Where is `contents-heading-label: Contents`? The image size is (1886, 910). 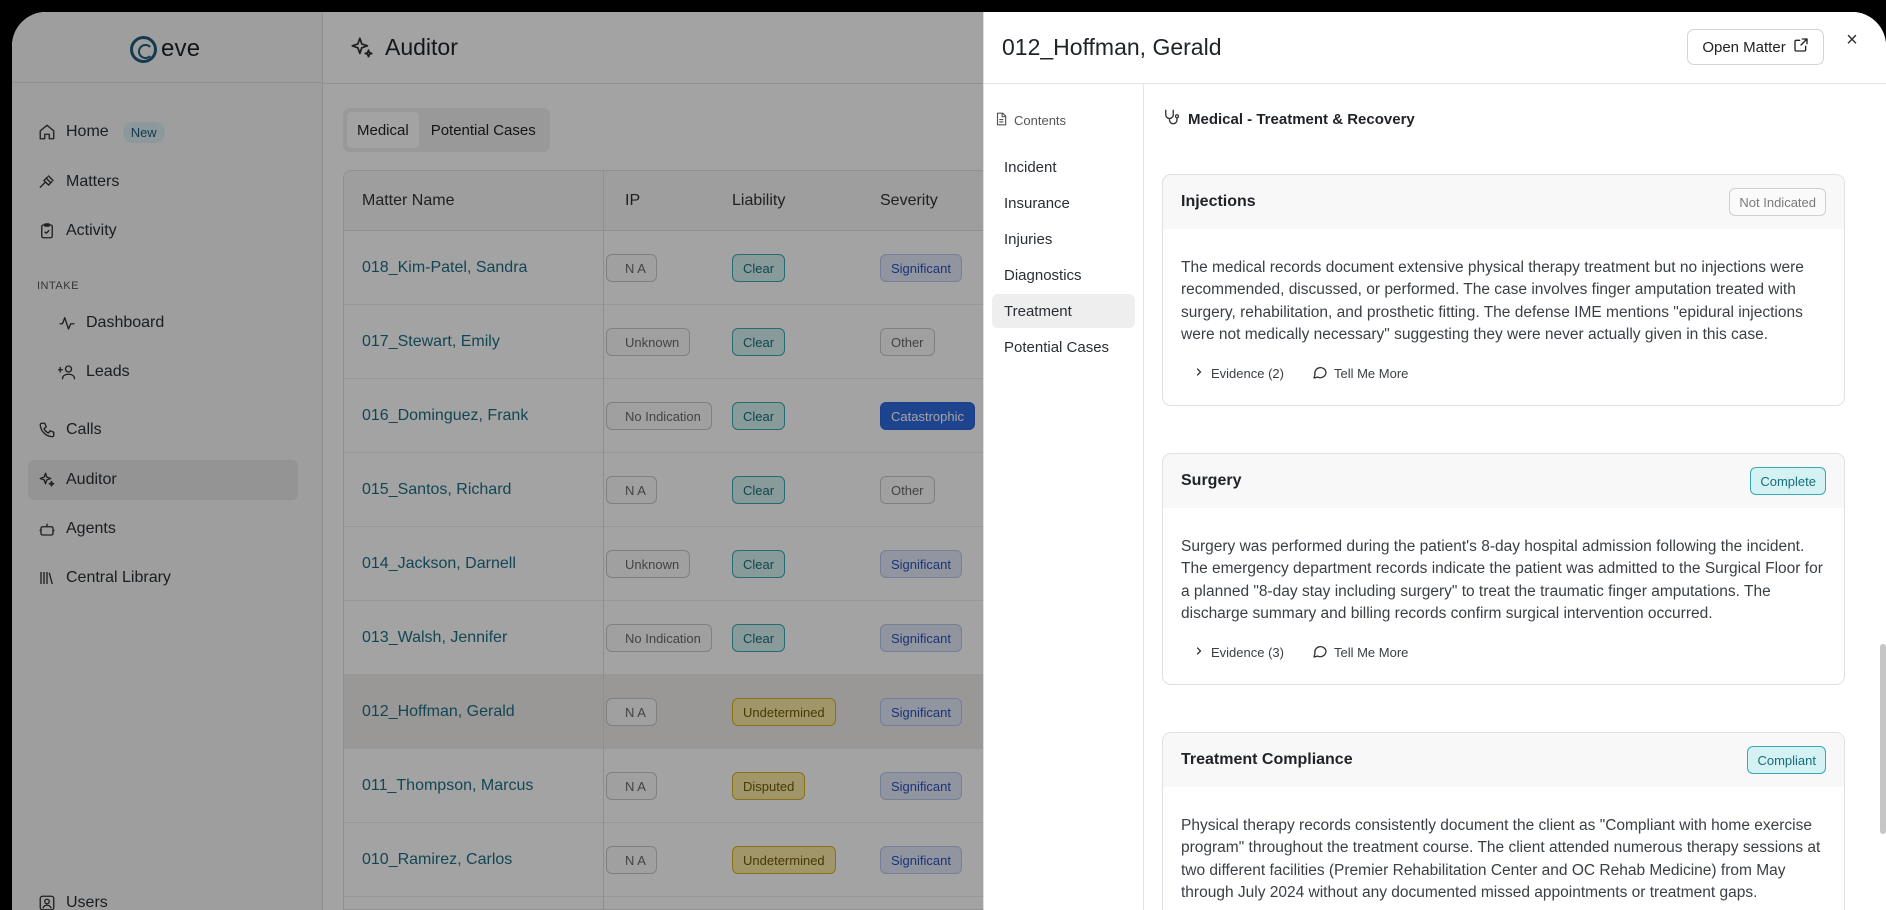 contents-heading-label: Contents is located at coordinates (1040, 120).